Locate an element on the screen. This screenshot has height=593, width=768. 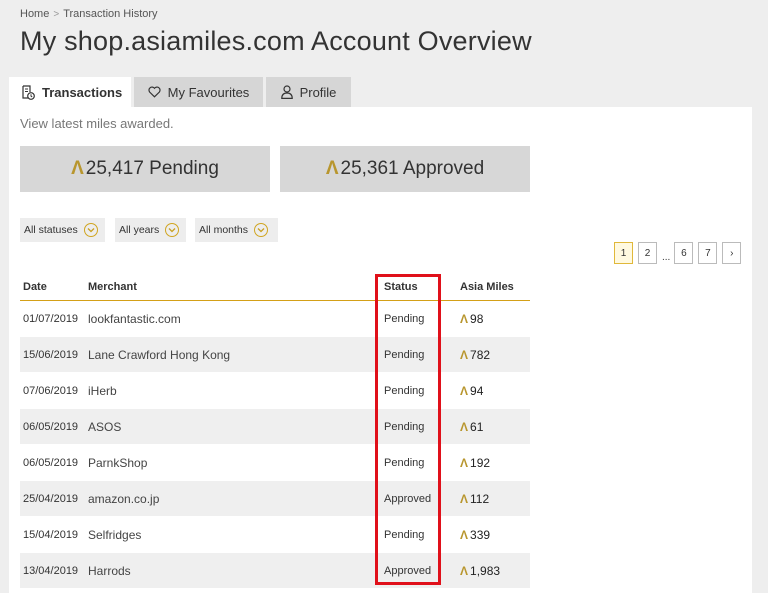
year-filter-dropdown: All years is located at coordinates (150, 230).